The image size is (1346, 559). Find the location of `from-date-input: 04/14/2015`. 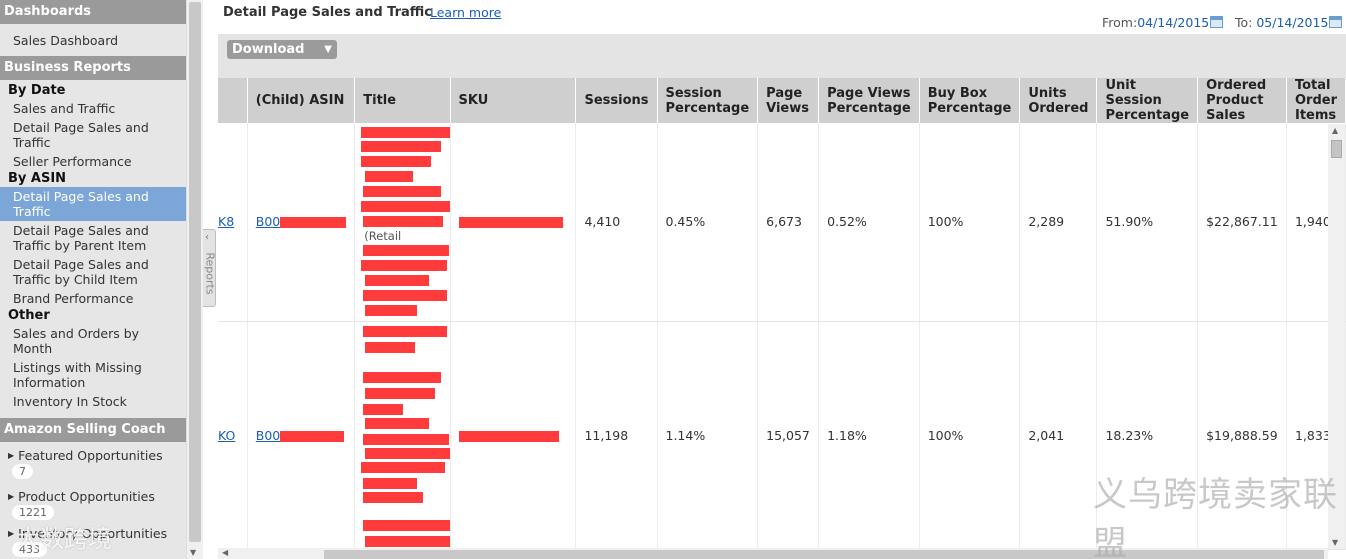

from-date-input: 04/14/2015 is located at coordinates (1173, 22).